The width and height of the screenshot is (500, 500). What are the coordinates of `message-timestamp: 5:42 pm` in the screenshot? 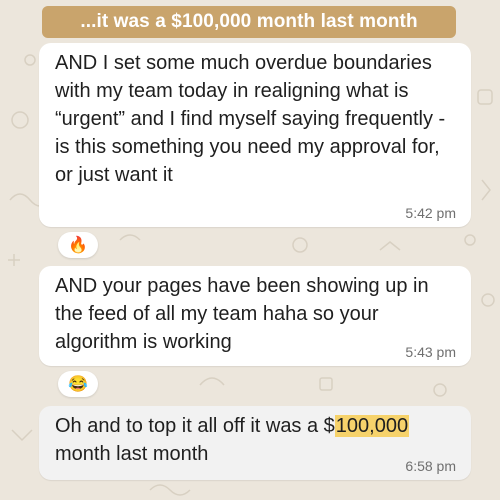 It's located at (430, 213).